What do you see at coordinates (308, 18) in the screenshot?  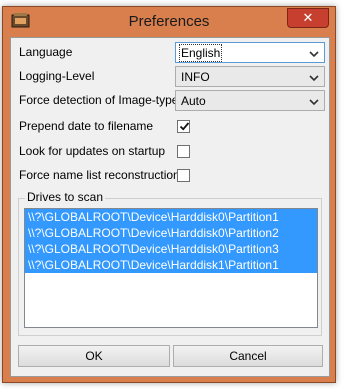 I see `close-button: ✕` at bounding box center [308, 18].